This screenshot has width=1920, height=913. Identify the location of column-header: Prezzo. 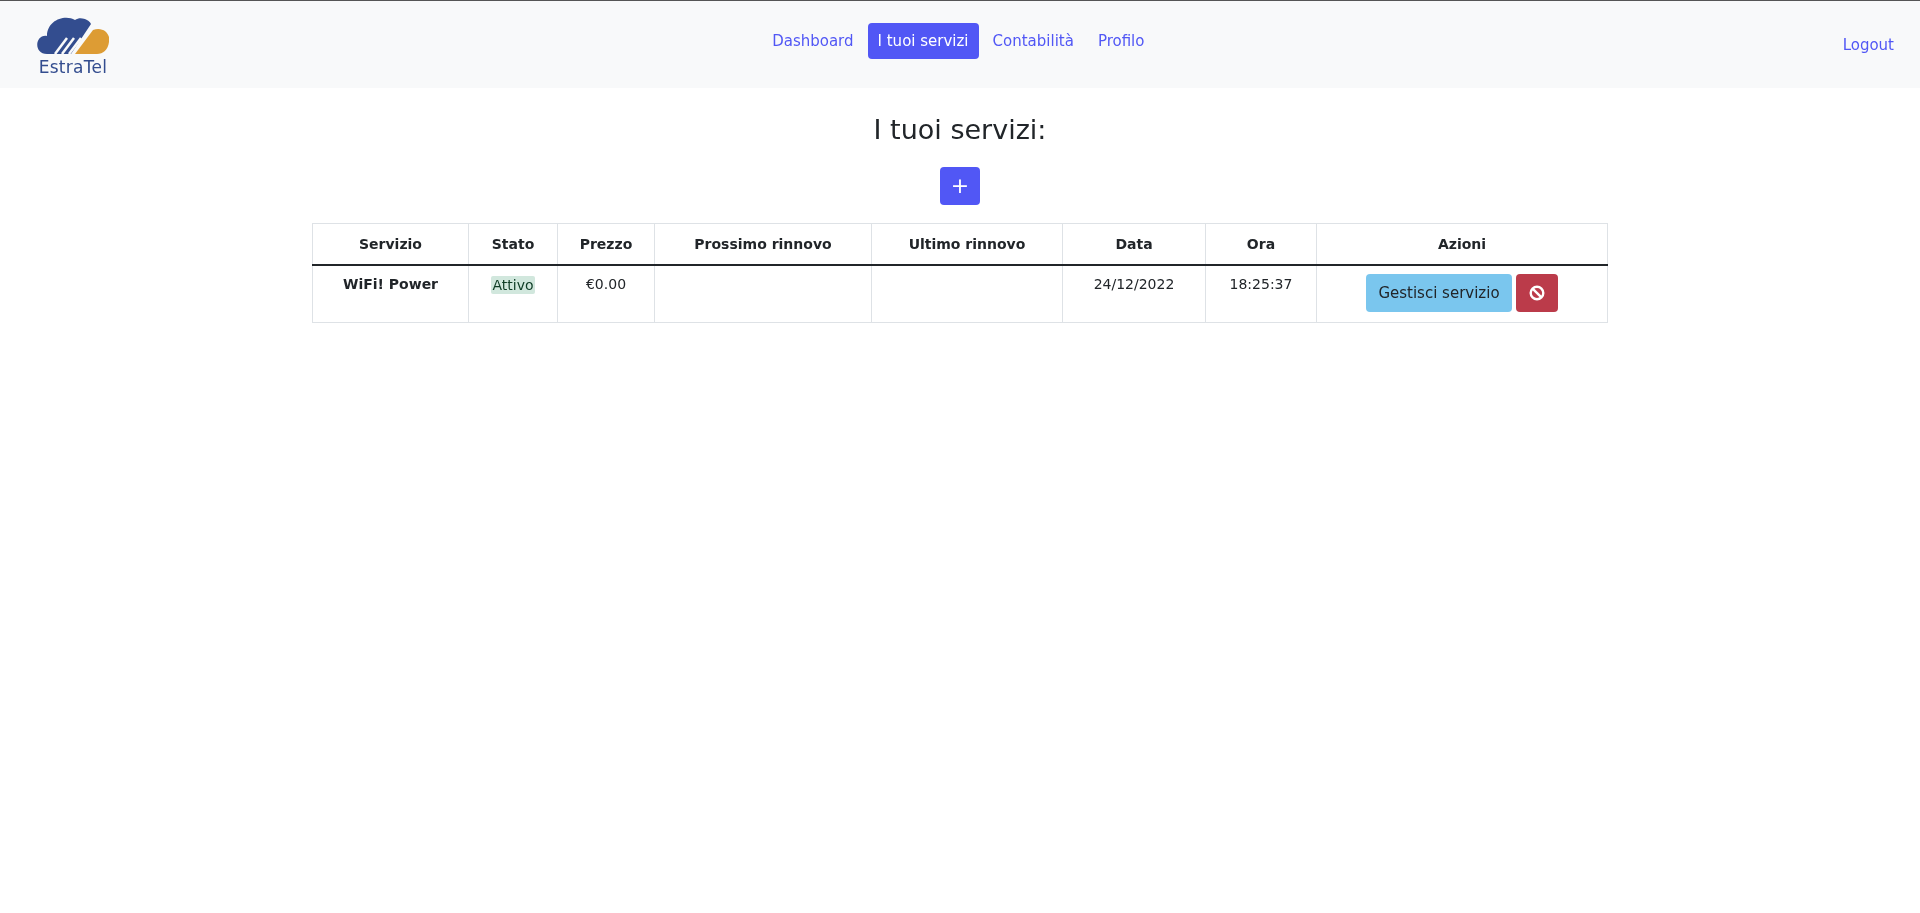
(606, 244).